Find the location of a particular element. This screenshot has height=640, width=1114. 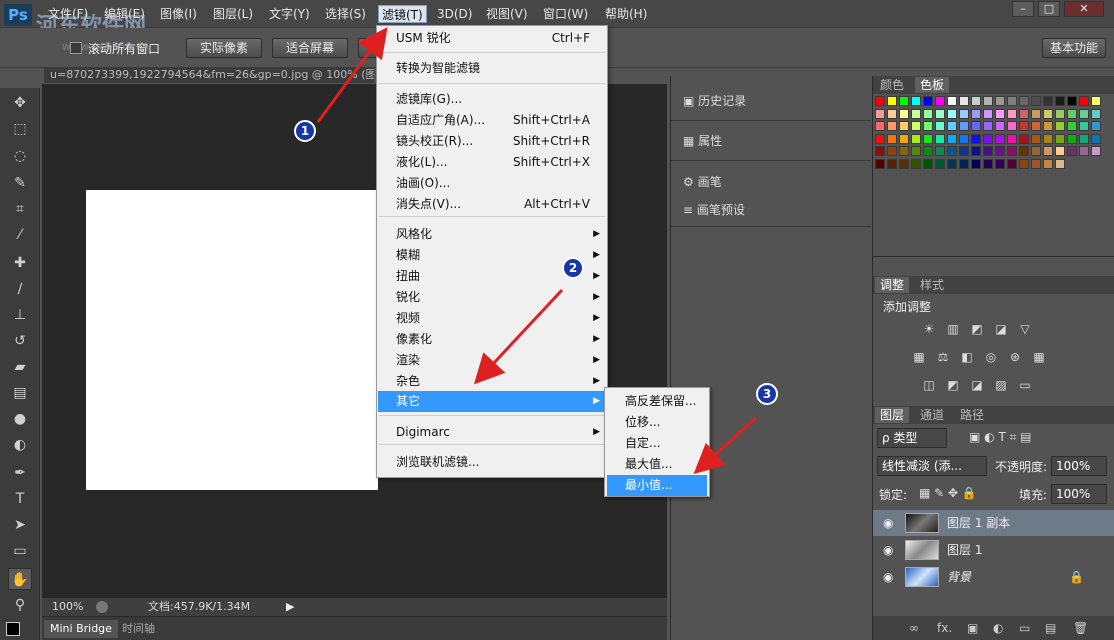

menu-filter: 滤镜(T) is located at coordinates (402, 14).